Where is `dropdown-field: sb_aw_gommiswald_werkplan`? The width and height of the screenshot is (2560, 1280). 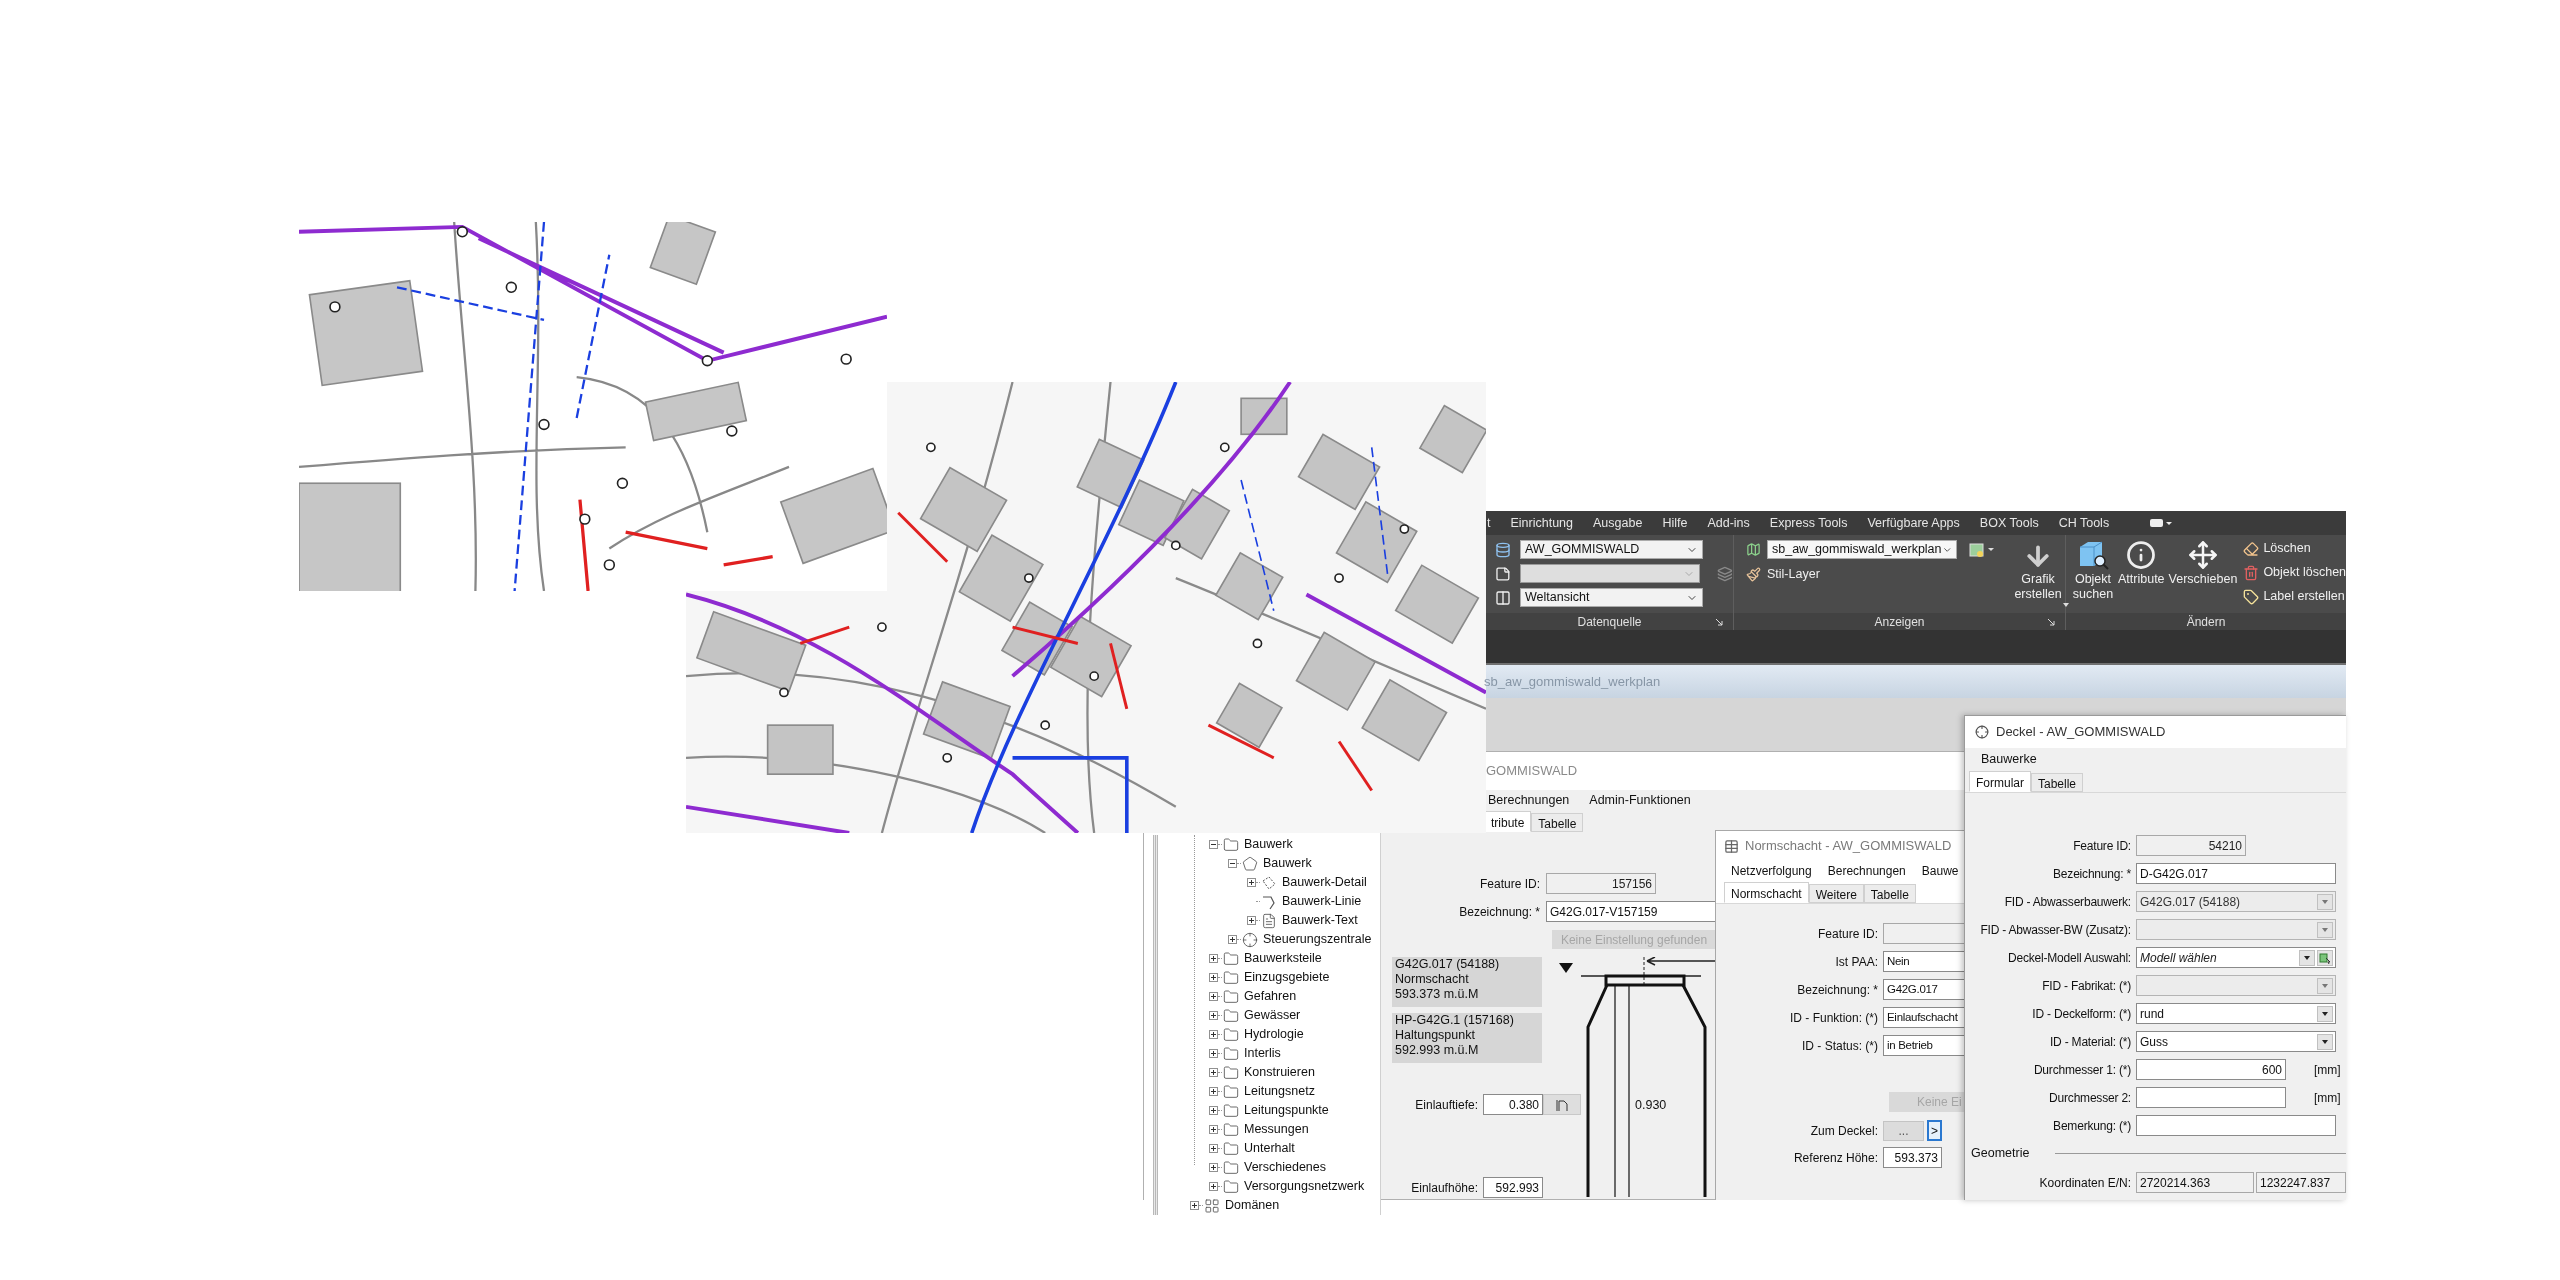
dropdown-field: sb_aw_gommiswald_werkplan is located at coordinates (1862, 549).